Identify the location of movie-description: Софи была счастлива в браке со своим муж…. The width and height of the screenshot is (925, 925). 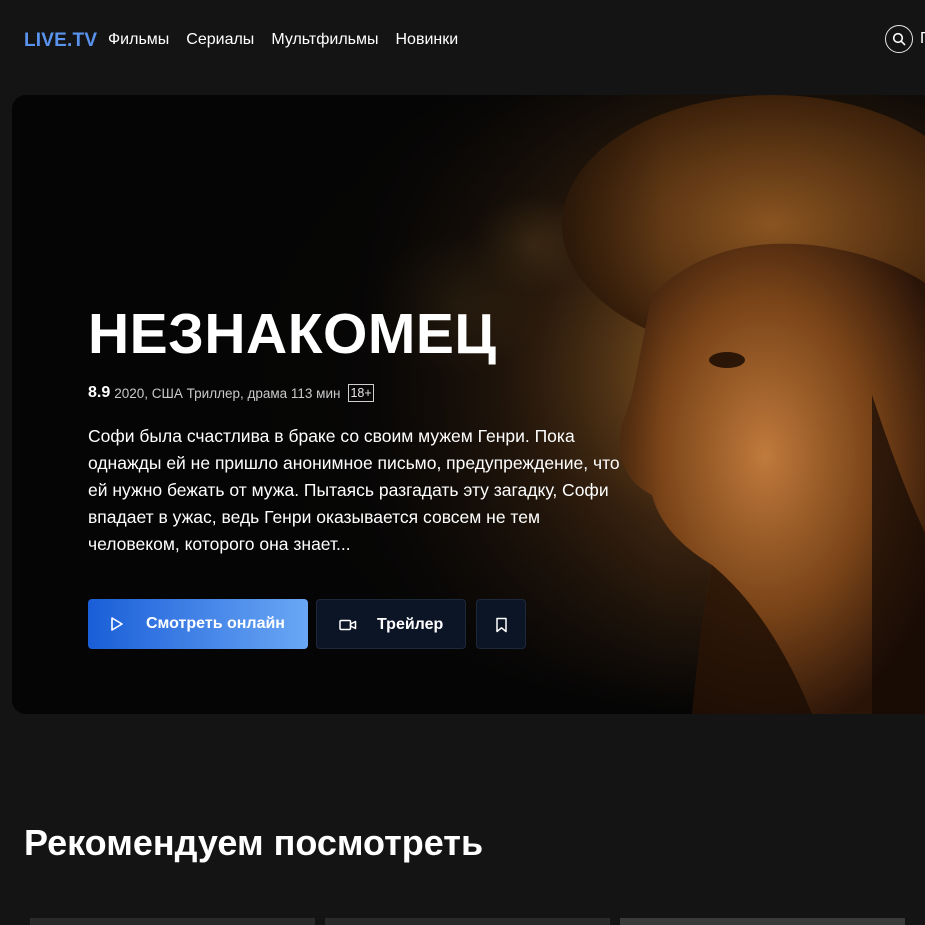
(354, 490).